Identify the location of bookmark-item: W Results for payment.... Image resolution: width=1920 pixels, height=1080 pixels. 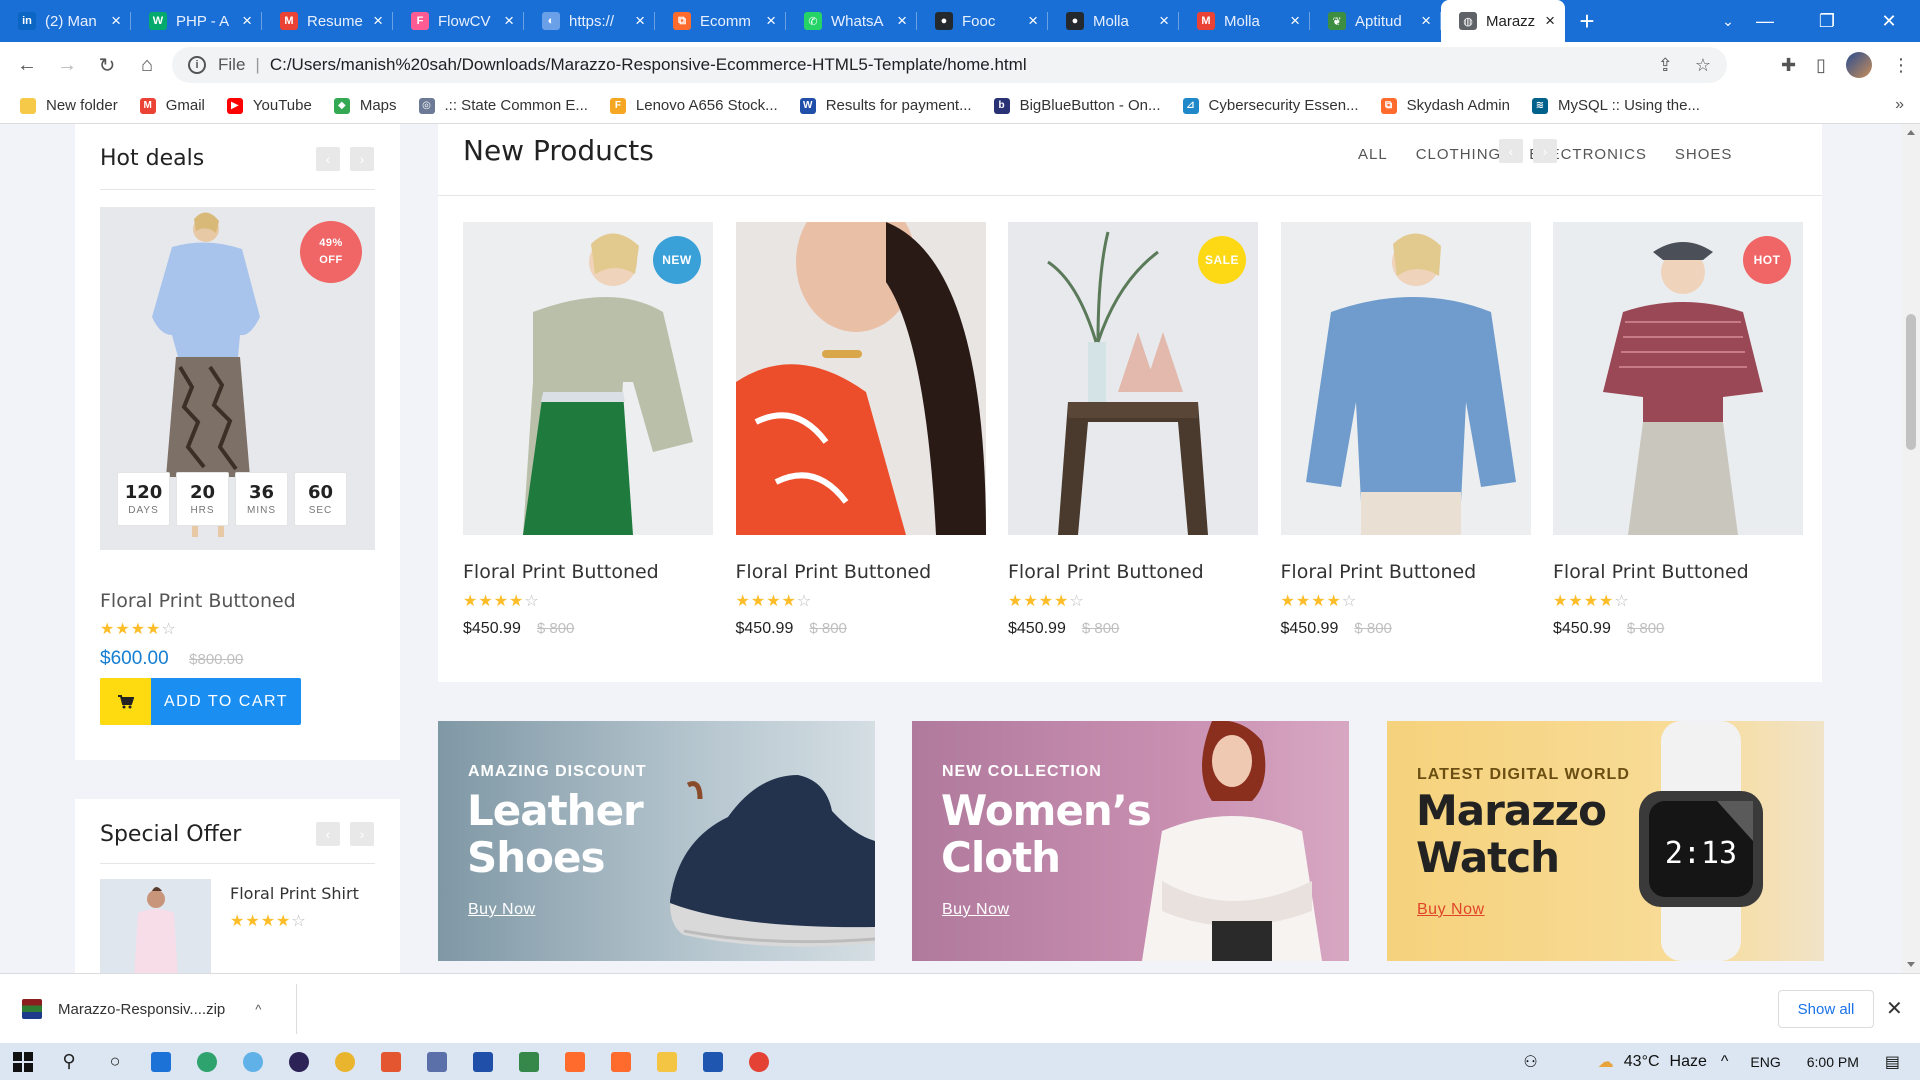
(885, 105).